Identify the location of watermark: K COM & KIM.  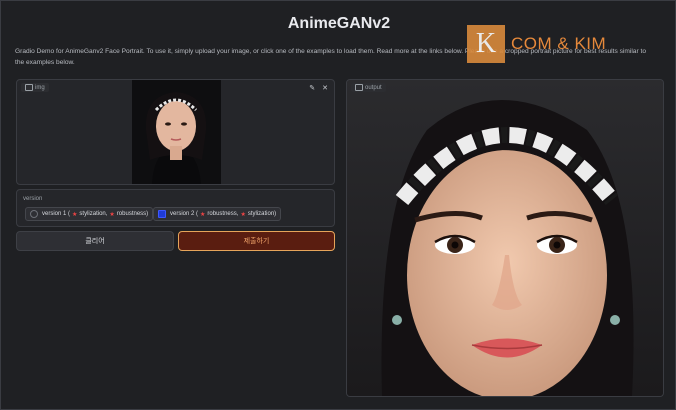
(536, 44).